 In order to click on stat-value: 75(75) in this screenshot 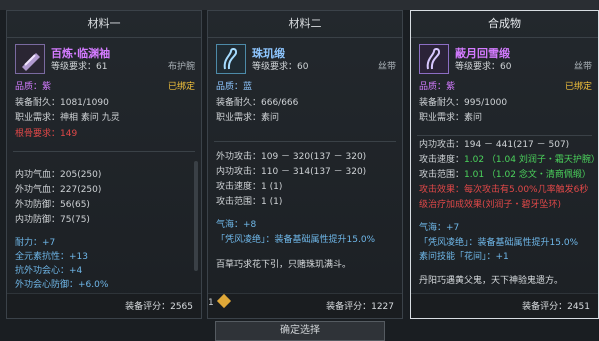, I will do `click(75, 220)`.